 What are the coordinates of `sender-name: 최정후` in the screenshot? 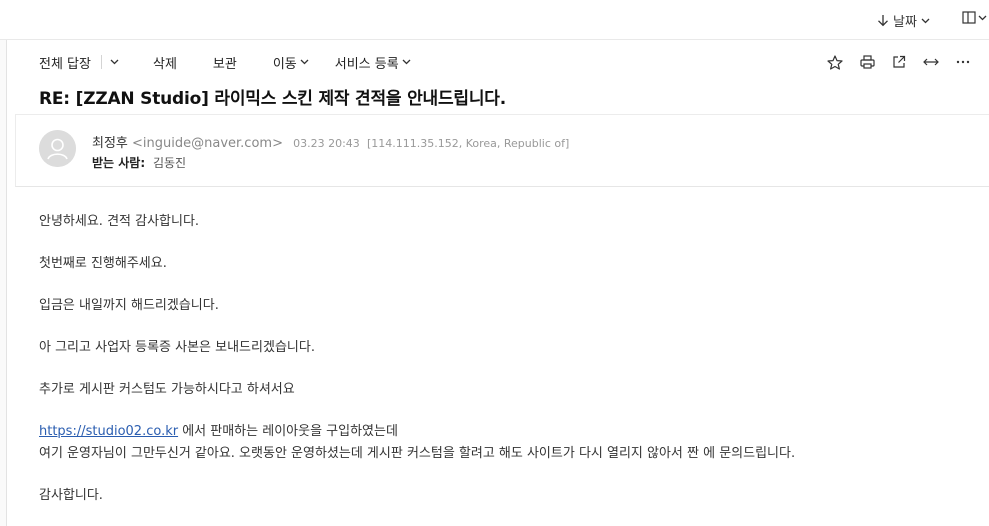 It's located at (110, 143).